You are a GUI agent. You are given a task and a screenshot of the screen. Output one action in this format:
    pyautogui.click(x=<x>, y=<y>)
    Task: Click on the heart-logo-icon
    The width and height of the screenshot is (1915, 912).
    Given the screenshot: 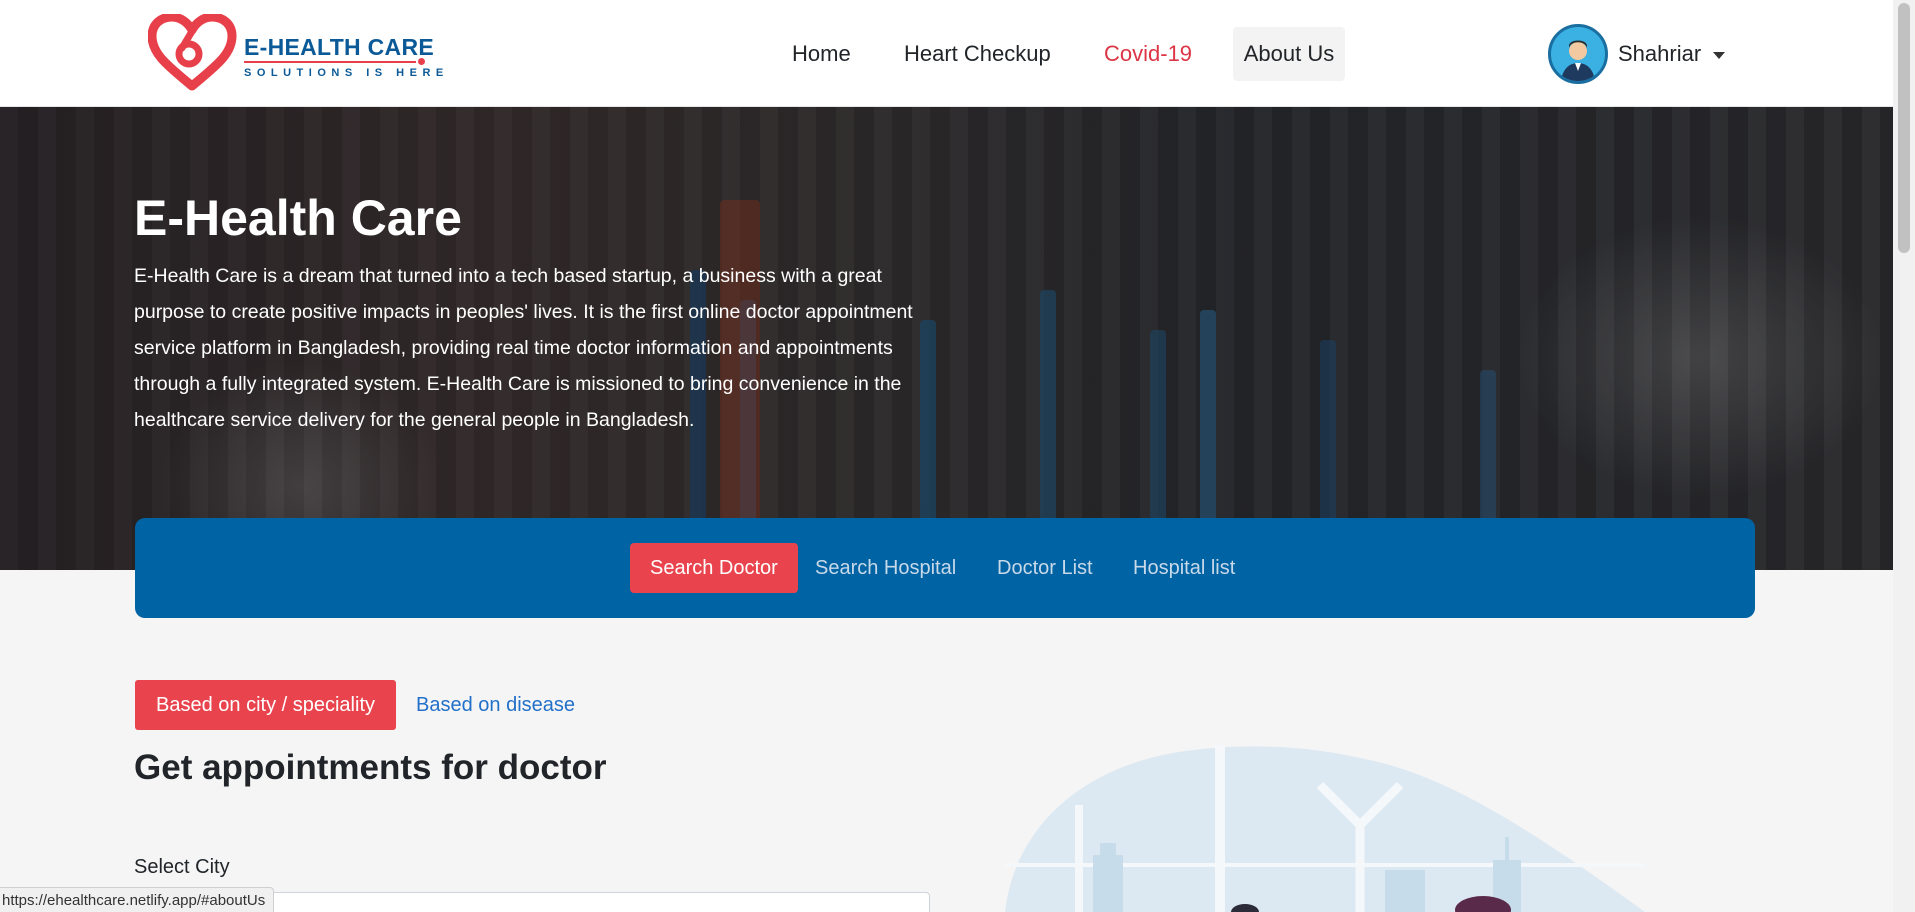 What is the action you would take?
    pyautogui.click(x=192, y=52)
    